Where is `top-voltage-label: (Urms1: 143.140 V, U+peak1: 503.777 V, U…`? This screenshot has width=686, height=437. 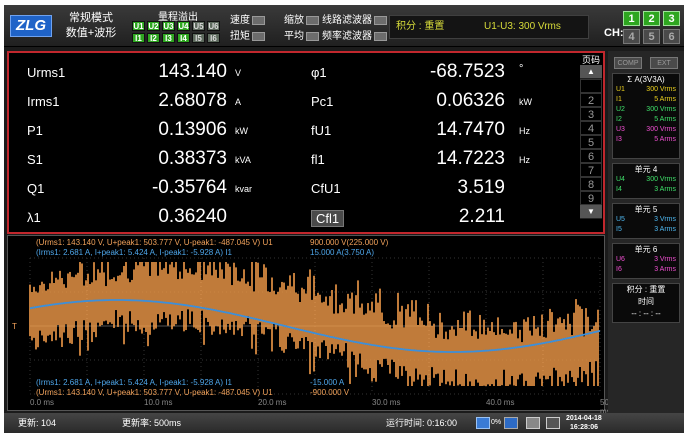 top-voltage-label: (Urms1: 143.140 V, U+peak1: 503.777 V, U… is located at coordinates (154, 242).